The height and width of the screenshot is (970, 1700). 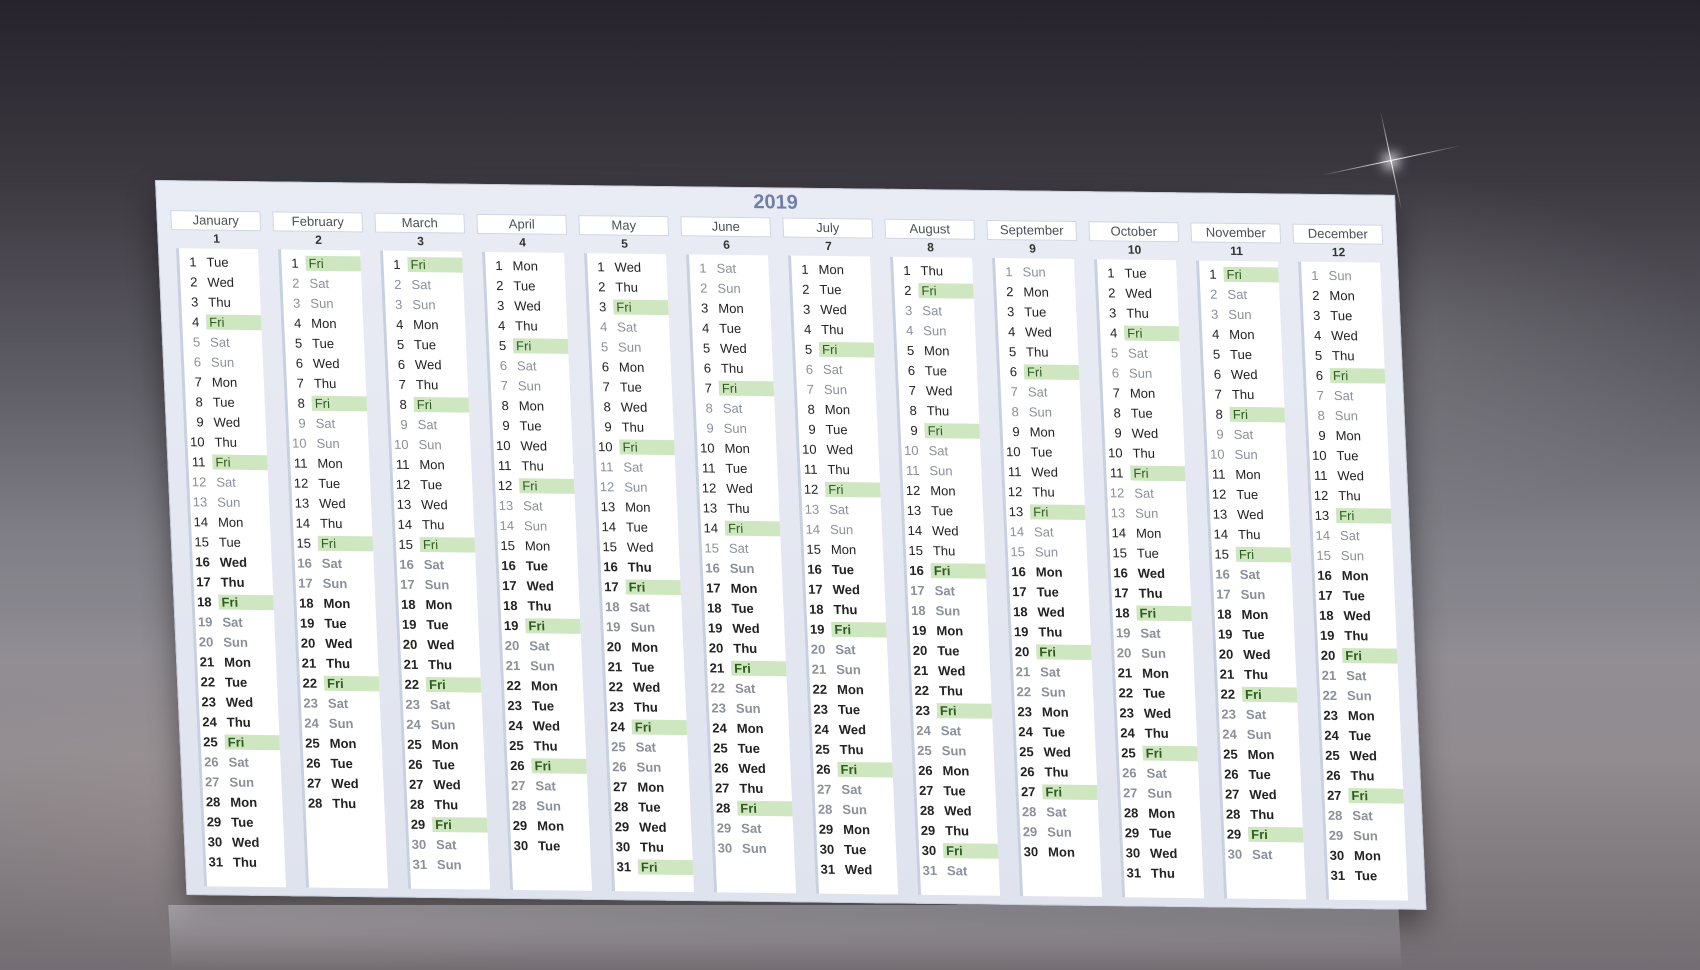 What do you see at coordinates (1356, 615) in the screenshot?
I see `day-row: 18 Wed` at bounding box center [1356, 615].